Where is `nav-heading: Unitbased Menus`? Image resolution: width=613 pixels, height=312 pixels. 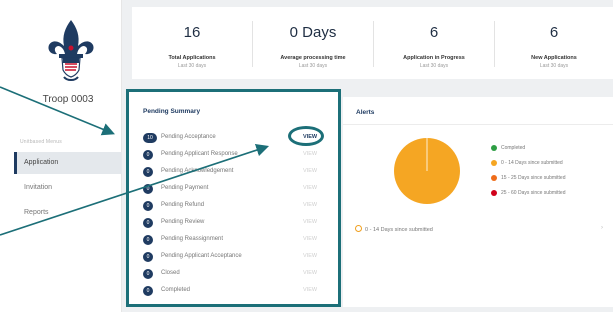
nav-heading: Unitbased Menus is located at coordinates (41, 142).